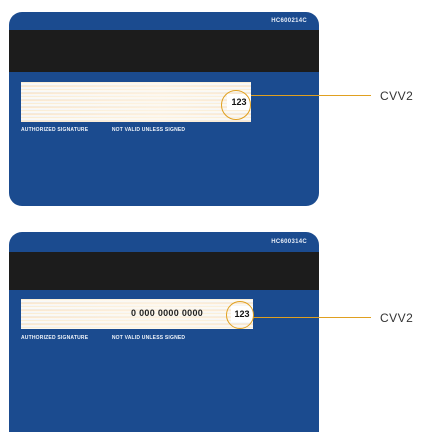 The image size is (426, 432). Describe the element at coordinates (167, 313) in the screenshot. I see `card-number-digits: 0 000 0000 0000` at that location.